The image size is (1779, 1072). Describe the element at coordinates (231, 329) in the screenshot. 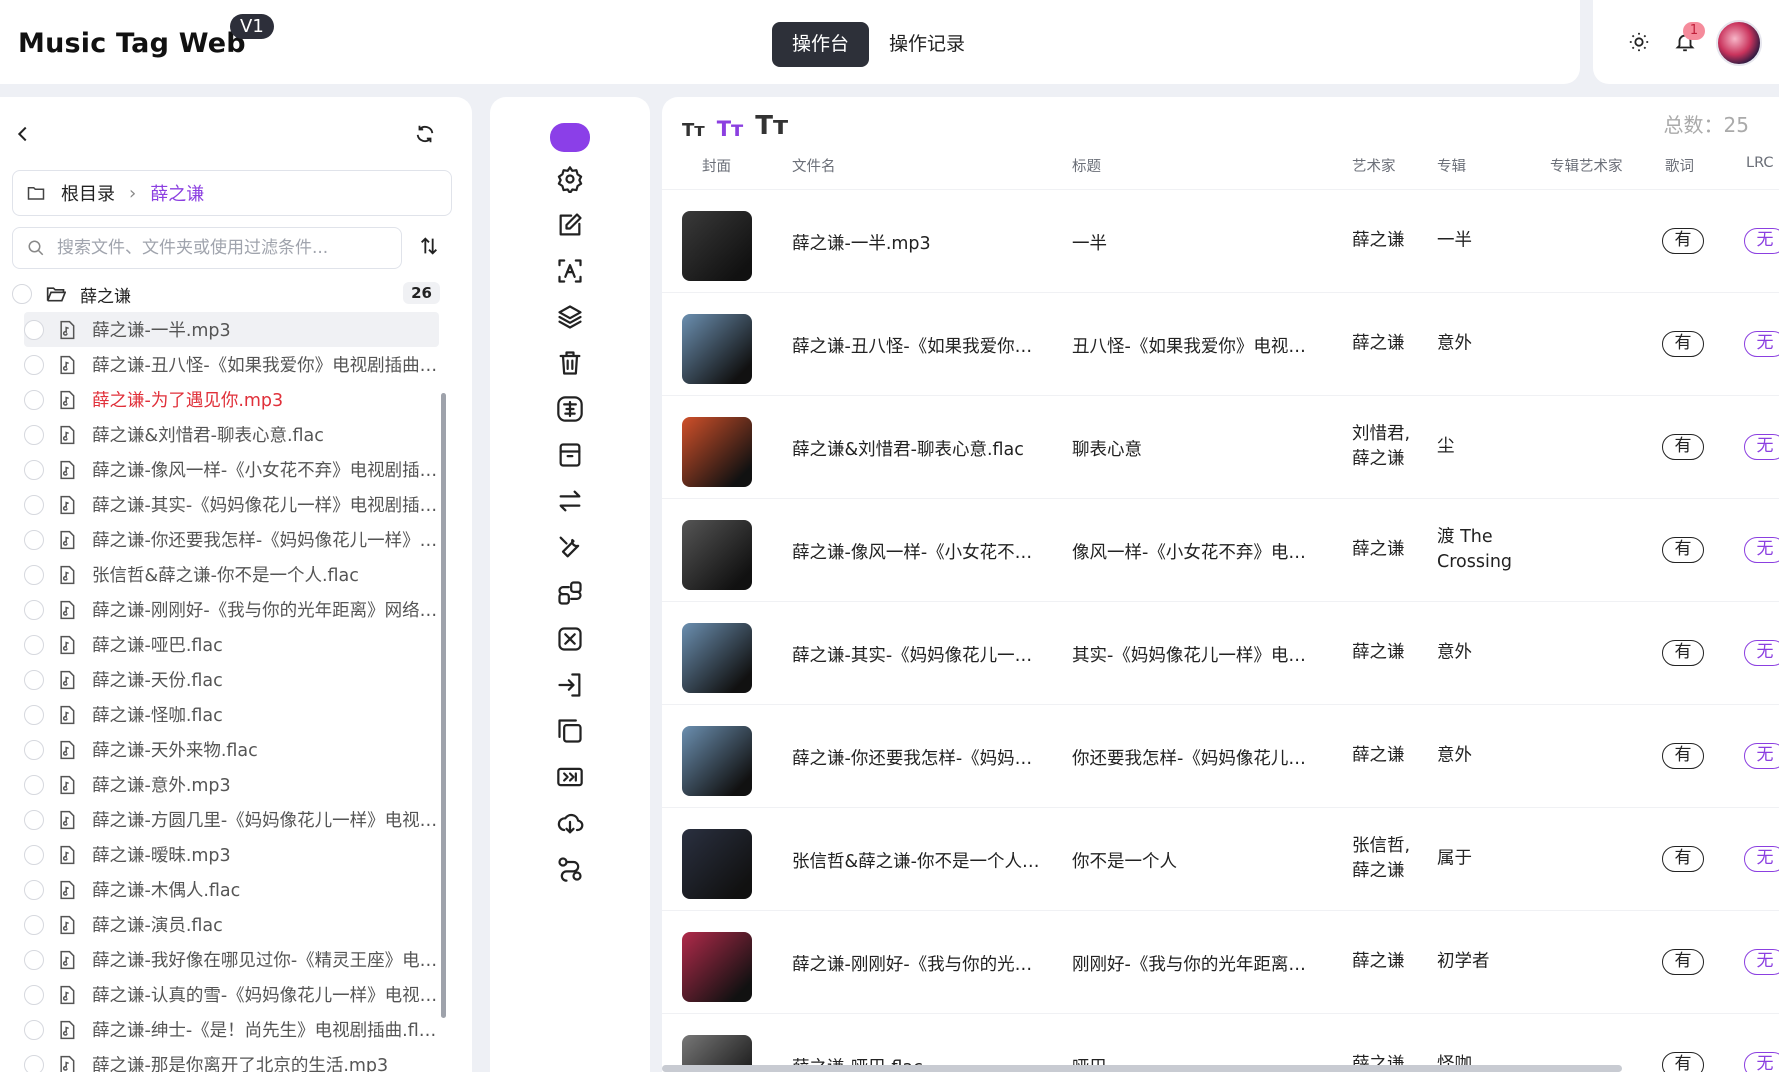

I see `file-item: 薛之谦-一半.mp3` at that location.